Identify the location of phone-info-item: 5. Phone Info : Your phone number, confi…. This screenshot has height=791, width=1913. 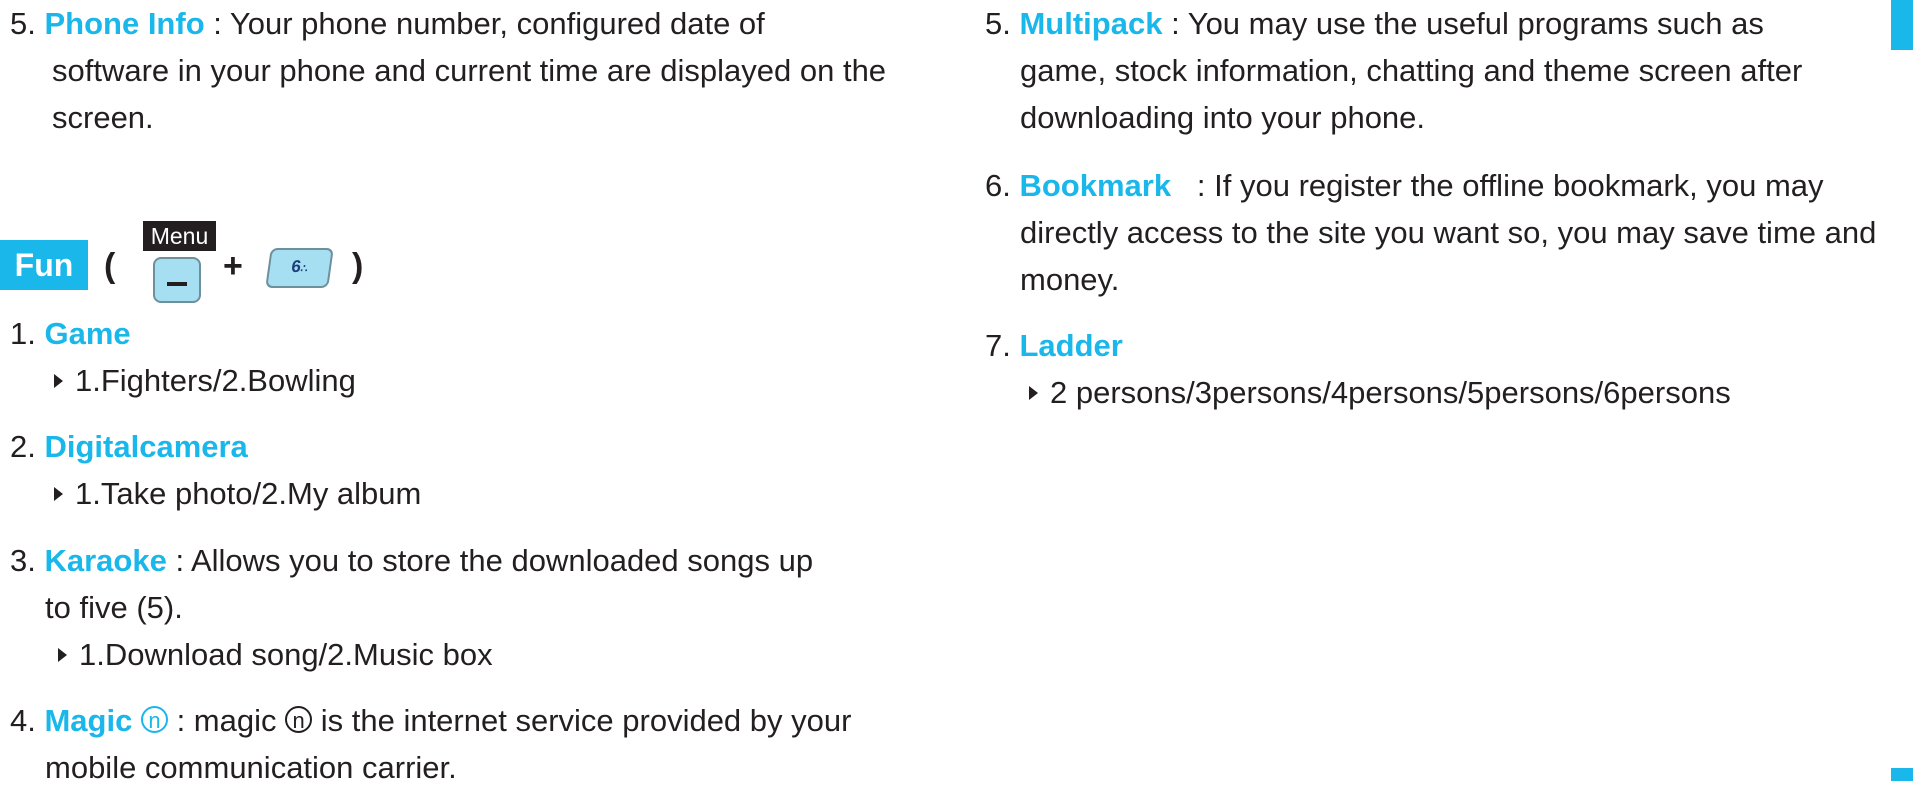
(387, 23).